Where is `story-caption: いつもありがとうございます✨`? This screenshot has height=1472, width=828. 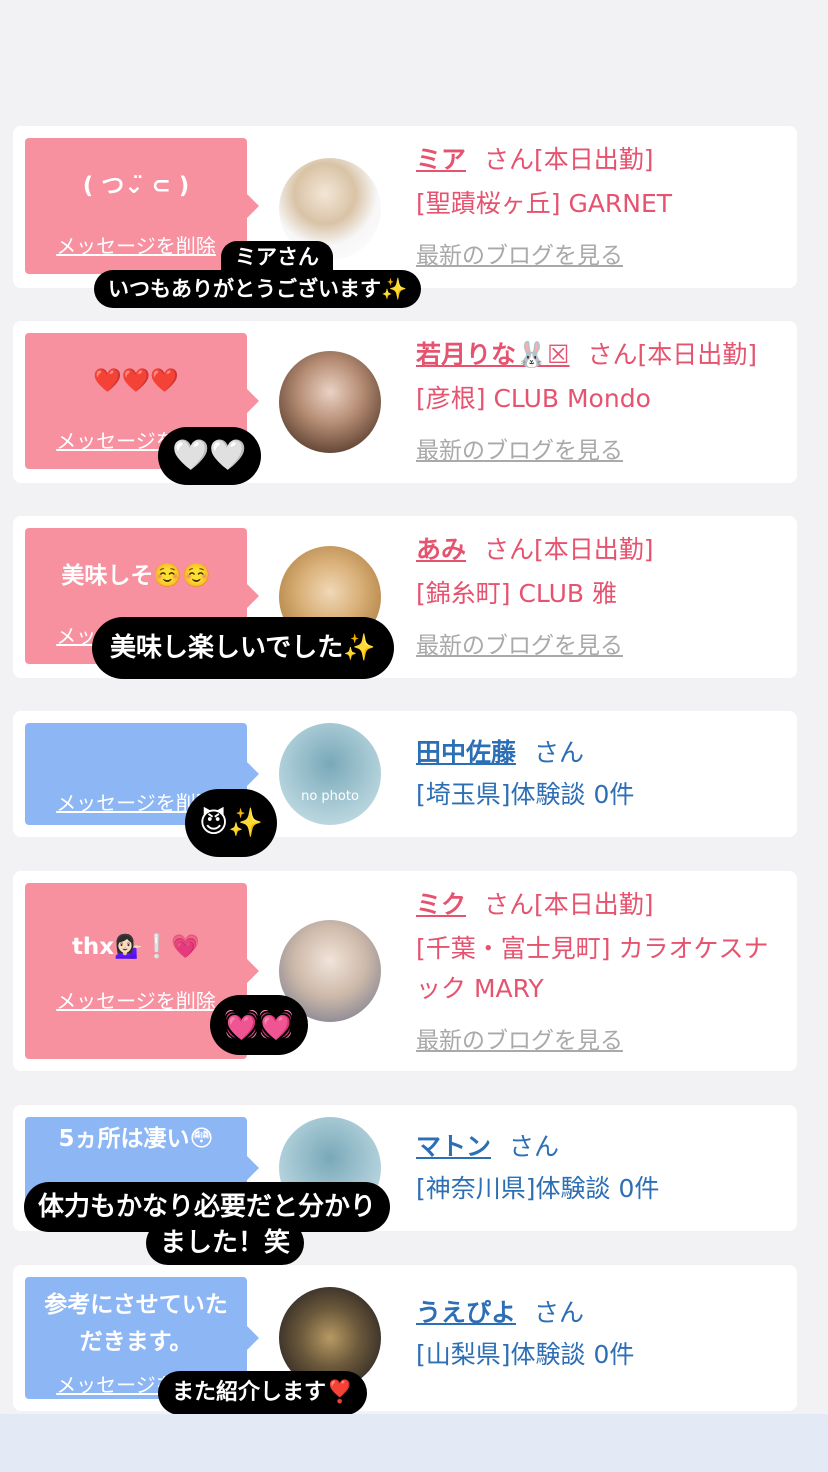 story-caption: いつもありがとうございます✨ is located at coordinates (258, 289).